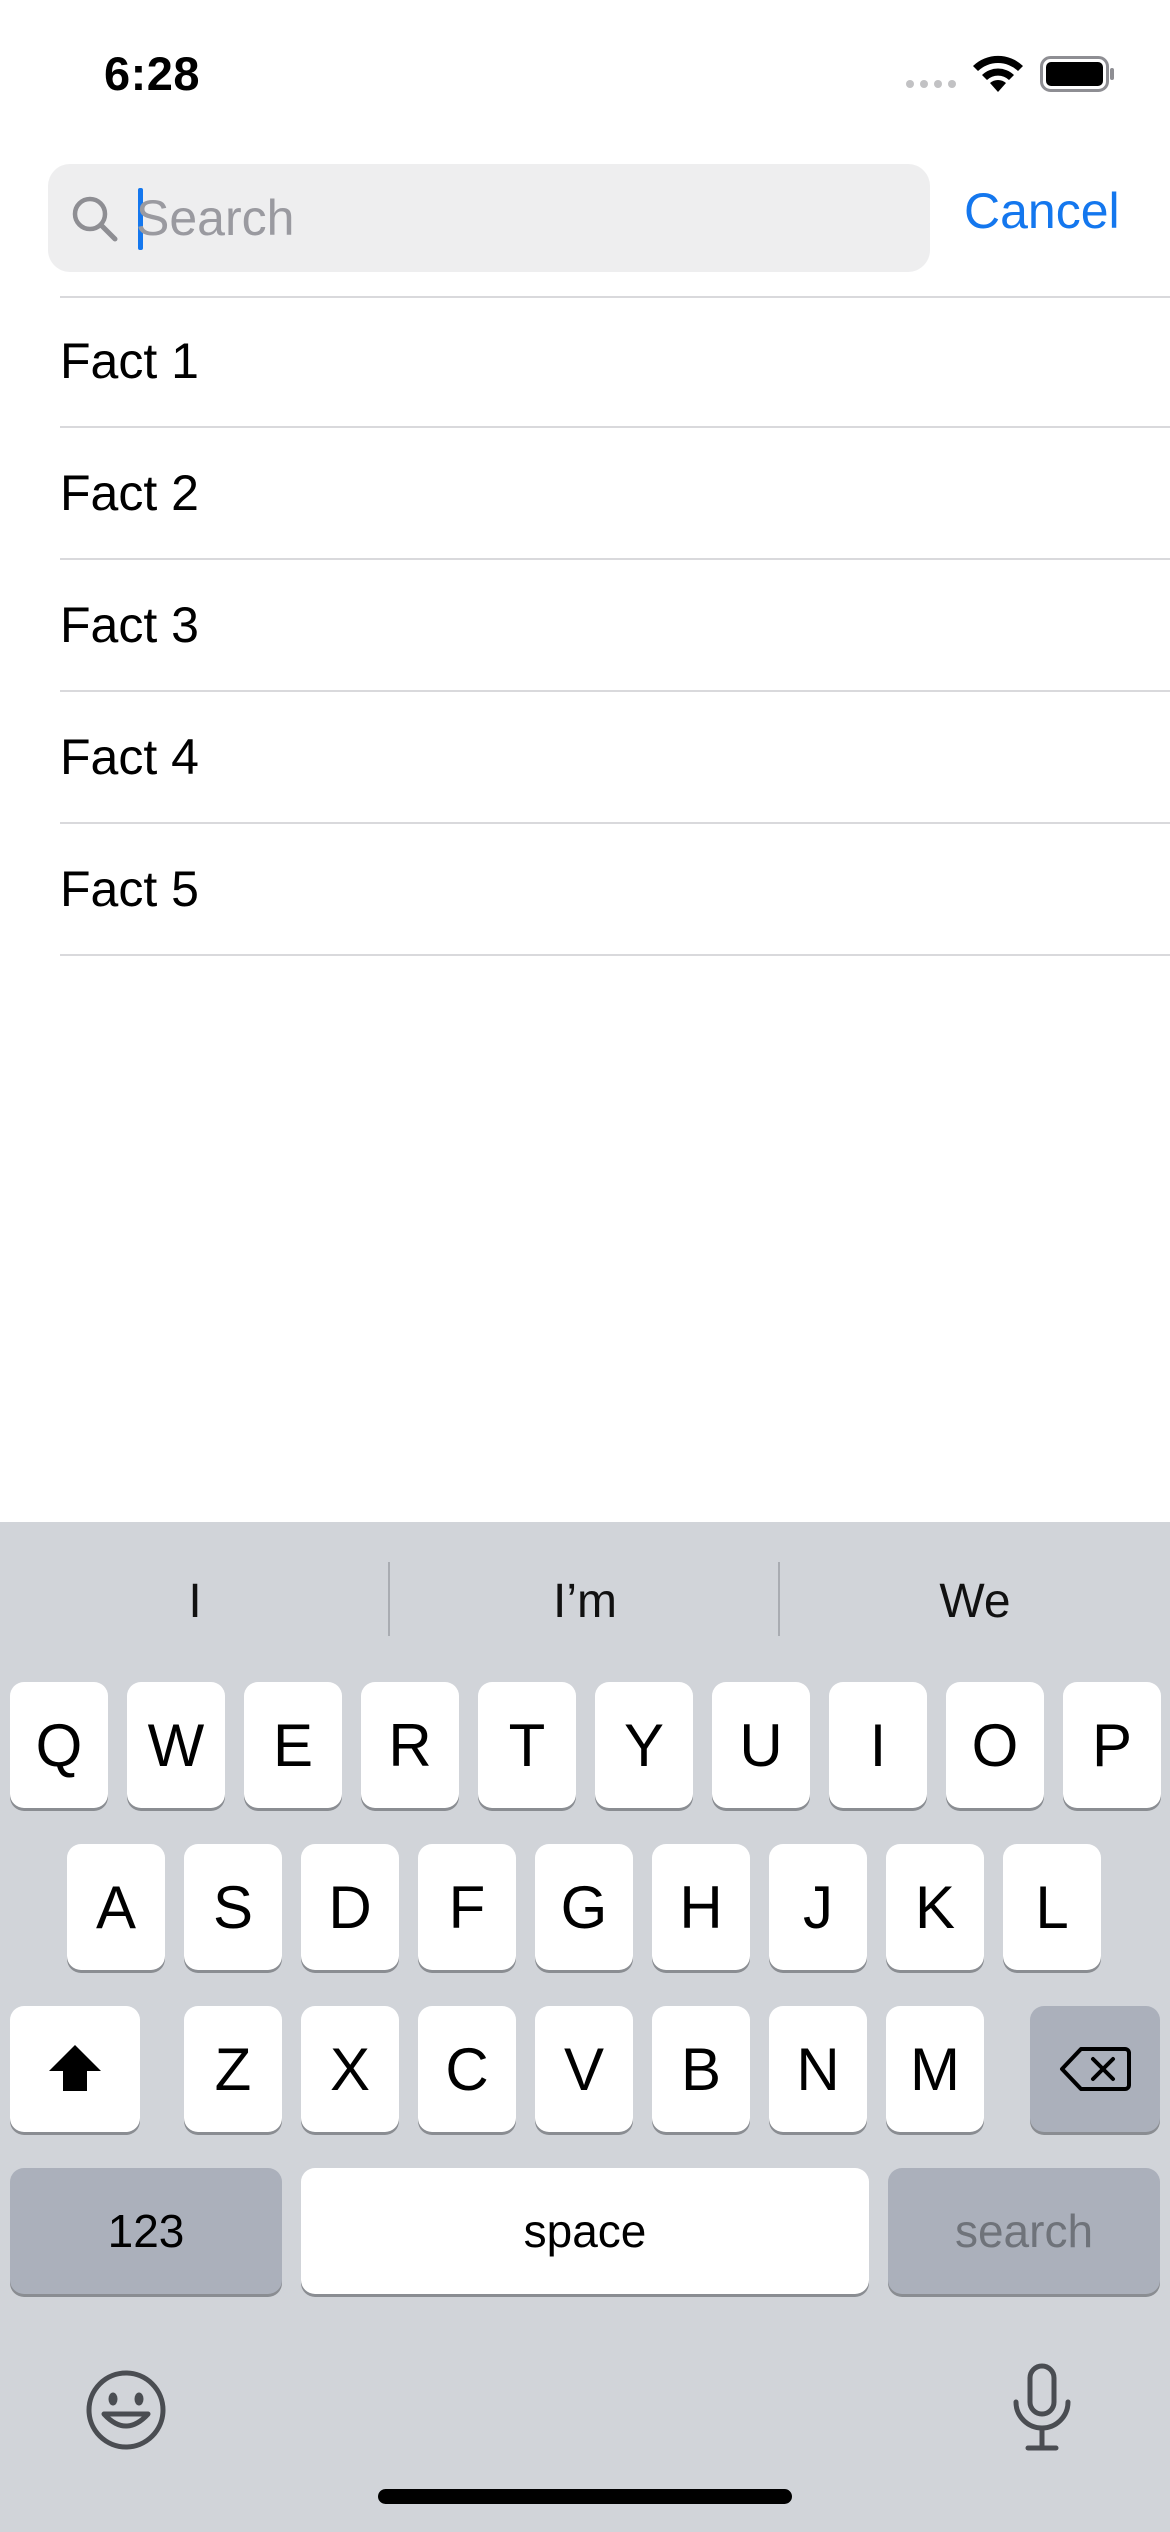  What do you see at coordinates (1024, 2231) in the screenshot?
I see `search-key: search` at bounding box center [1024, 2231].